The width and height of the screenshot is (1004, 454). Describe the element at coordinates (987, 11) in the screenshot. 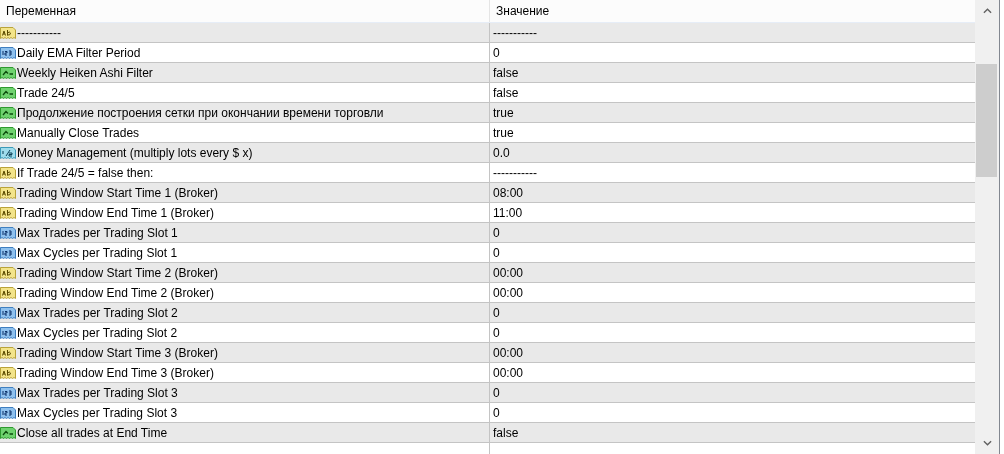

I see `scroll-up-icon` at that location.